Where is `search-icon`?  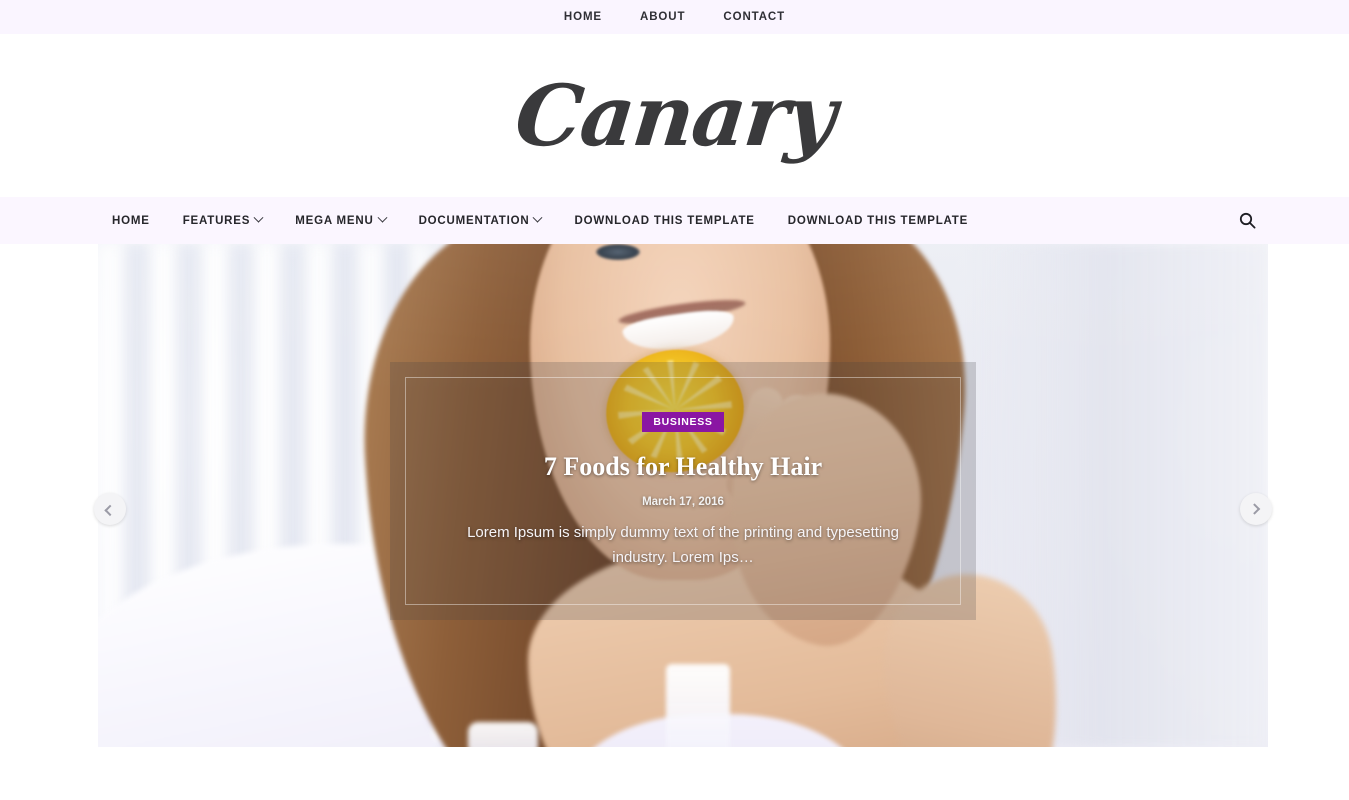 search-icon is located at coordinates (1247, 220).